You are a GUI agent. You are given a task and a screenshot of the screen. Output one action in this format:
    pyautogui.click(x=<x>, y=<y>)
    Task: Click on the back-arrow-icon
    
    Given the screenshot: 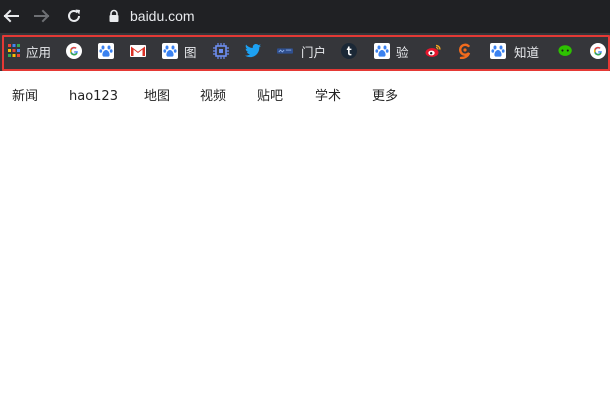 What is the action you would take?
    pyautogui.click(x=11, y=16)
    